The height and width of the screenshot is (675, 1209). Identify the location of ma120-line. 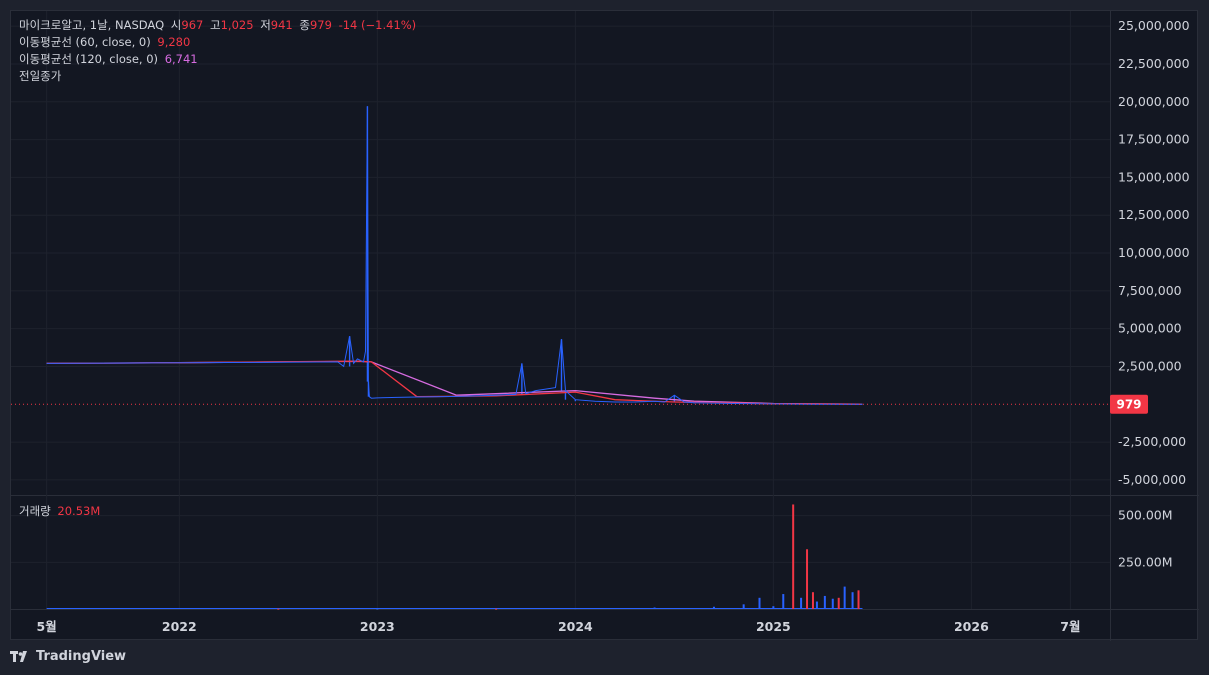
(454, 382).